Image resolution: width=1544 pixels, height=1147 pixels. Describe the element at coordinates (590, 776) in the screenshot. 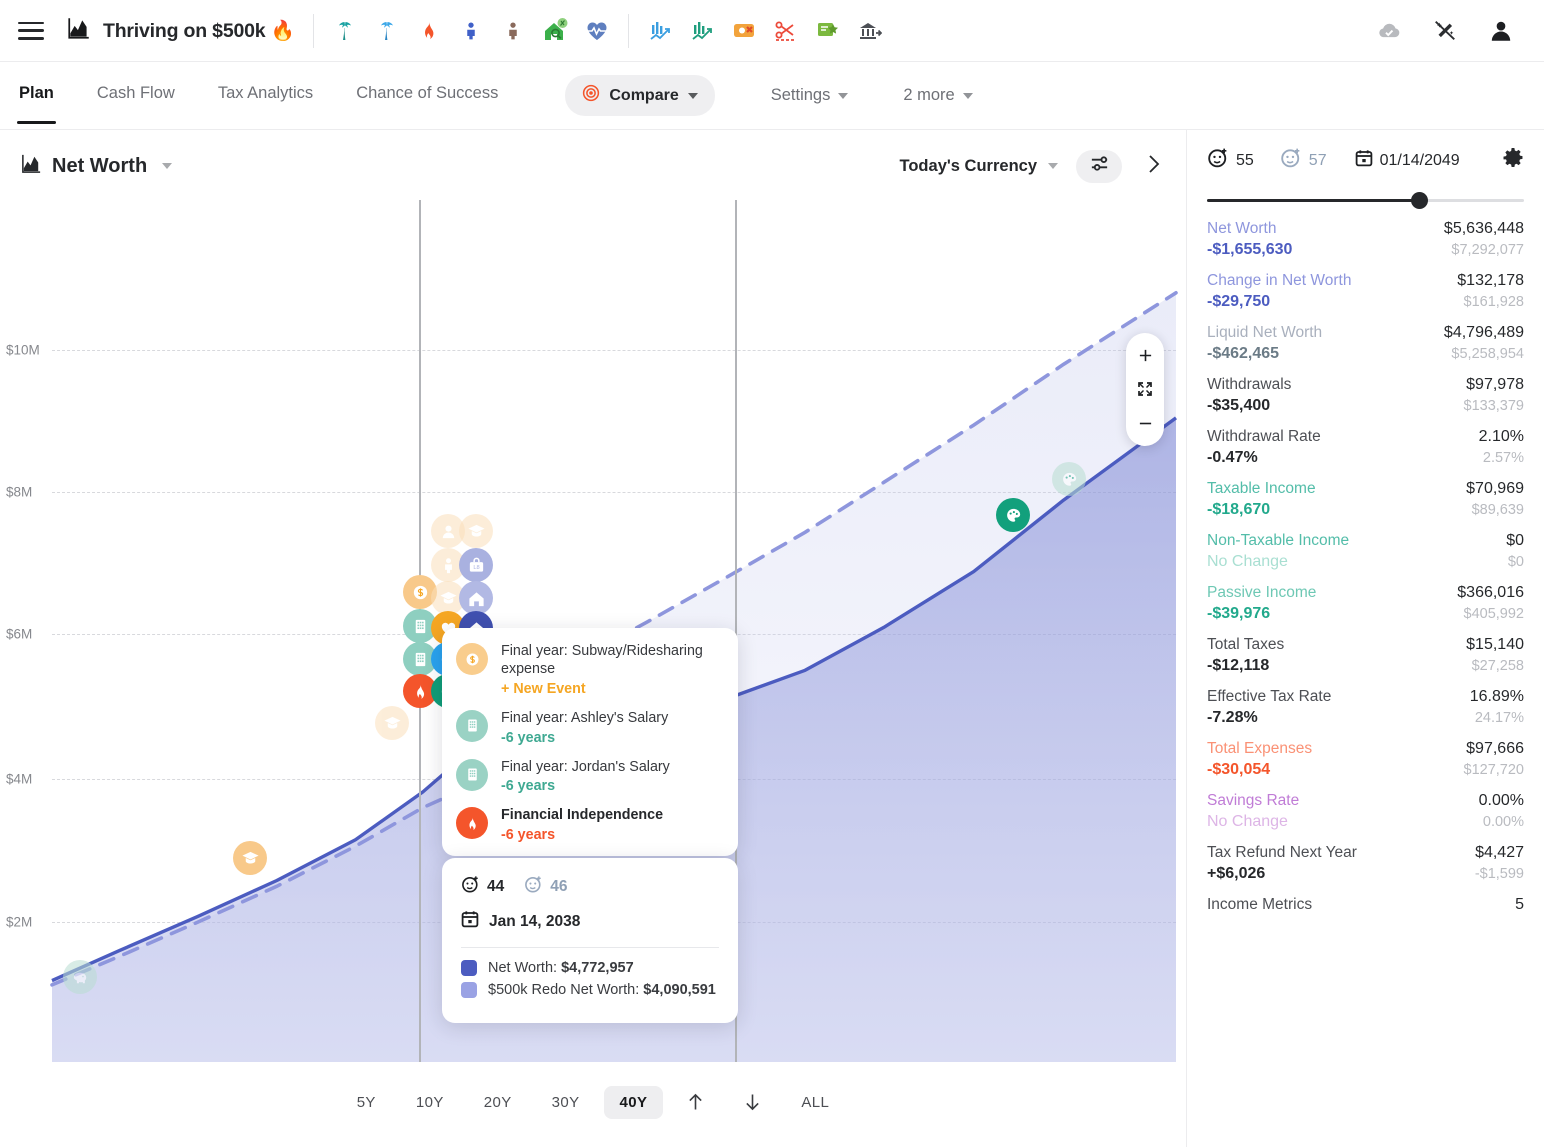

I see `event-tooltip-row: Final year: Jordan's Salary -6 years` at that location.